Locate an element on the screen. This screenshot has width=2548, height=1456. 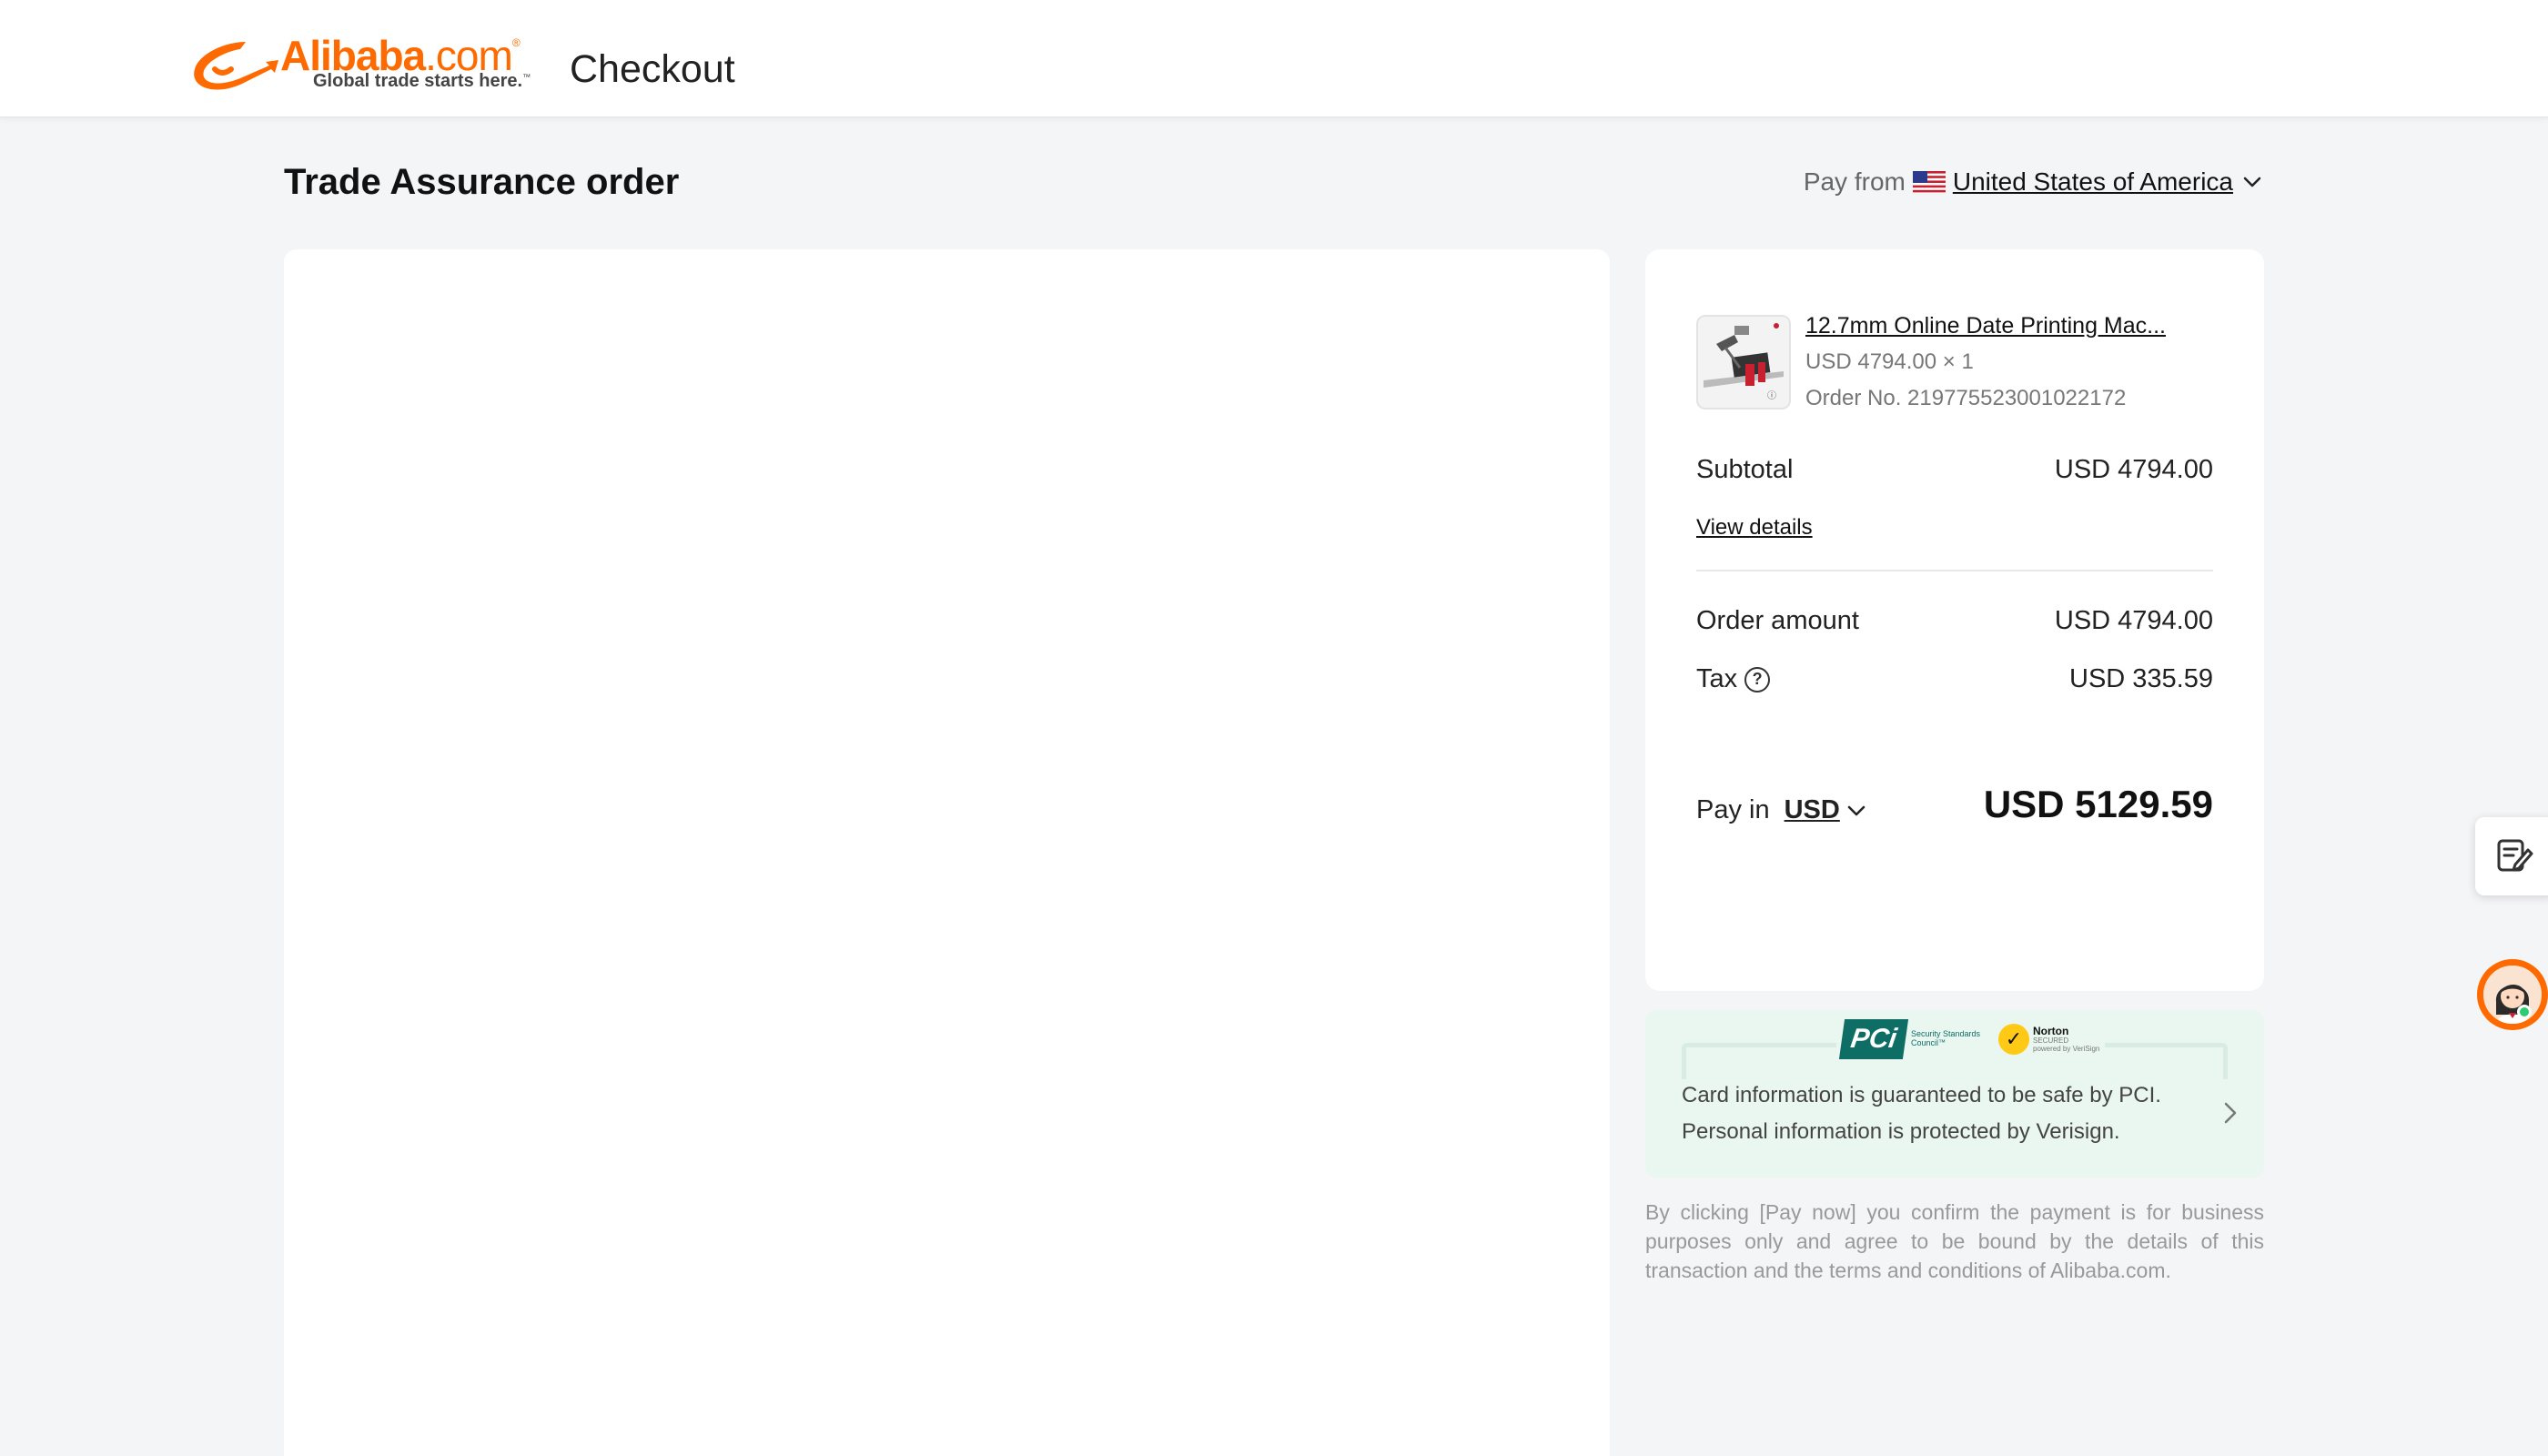
pay-in-currency: USD is located at coordinates (1813, 810).